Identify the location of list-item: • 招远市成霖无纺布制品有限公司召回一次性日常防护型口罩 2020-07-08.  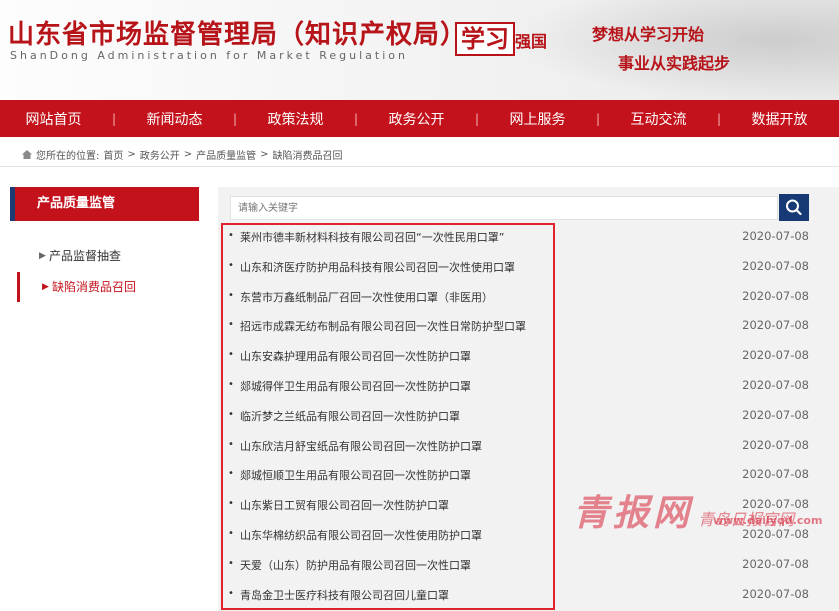
(528, 326).